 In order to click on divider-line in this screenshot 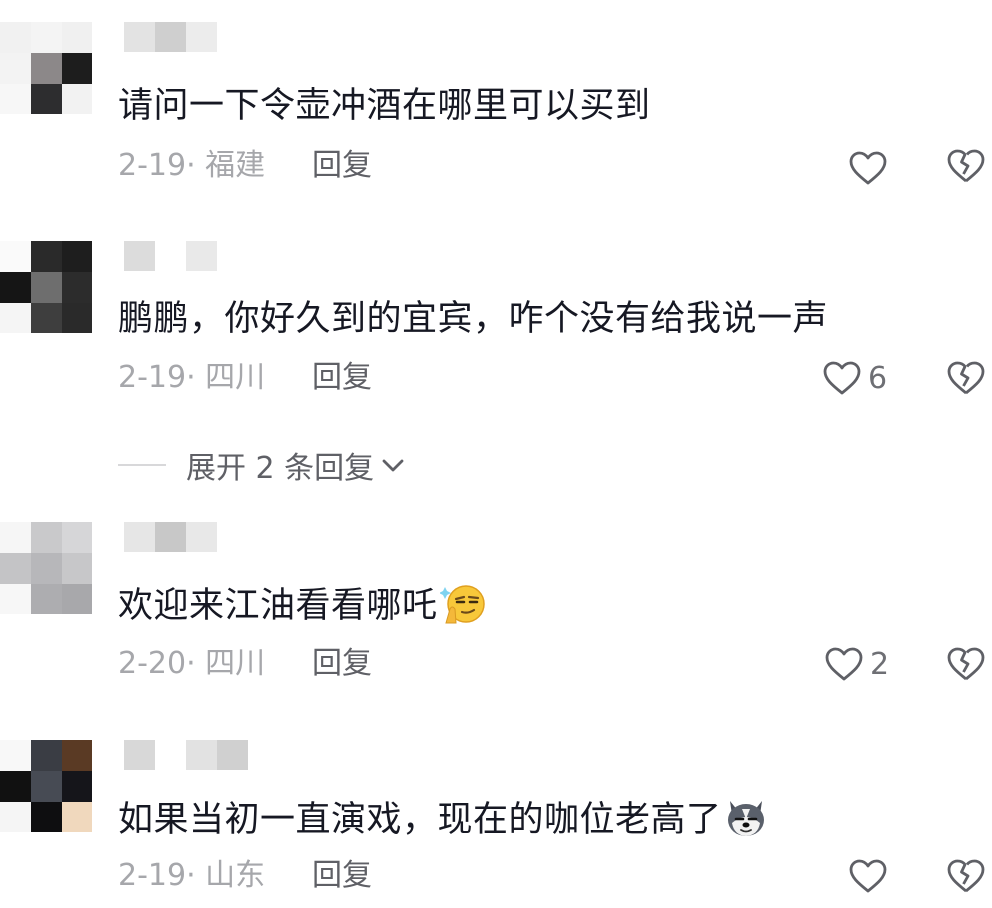, I will do `click(142, 465)`.